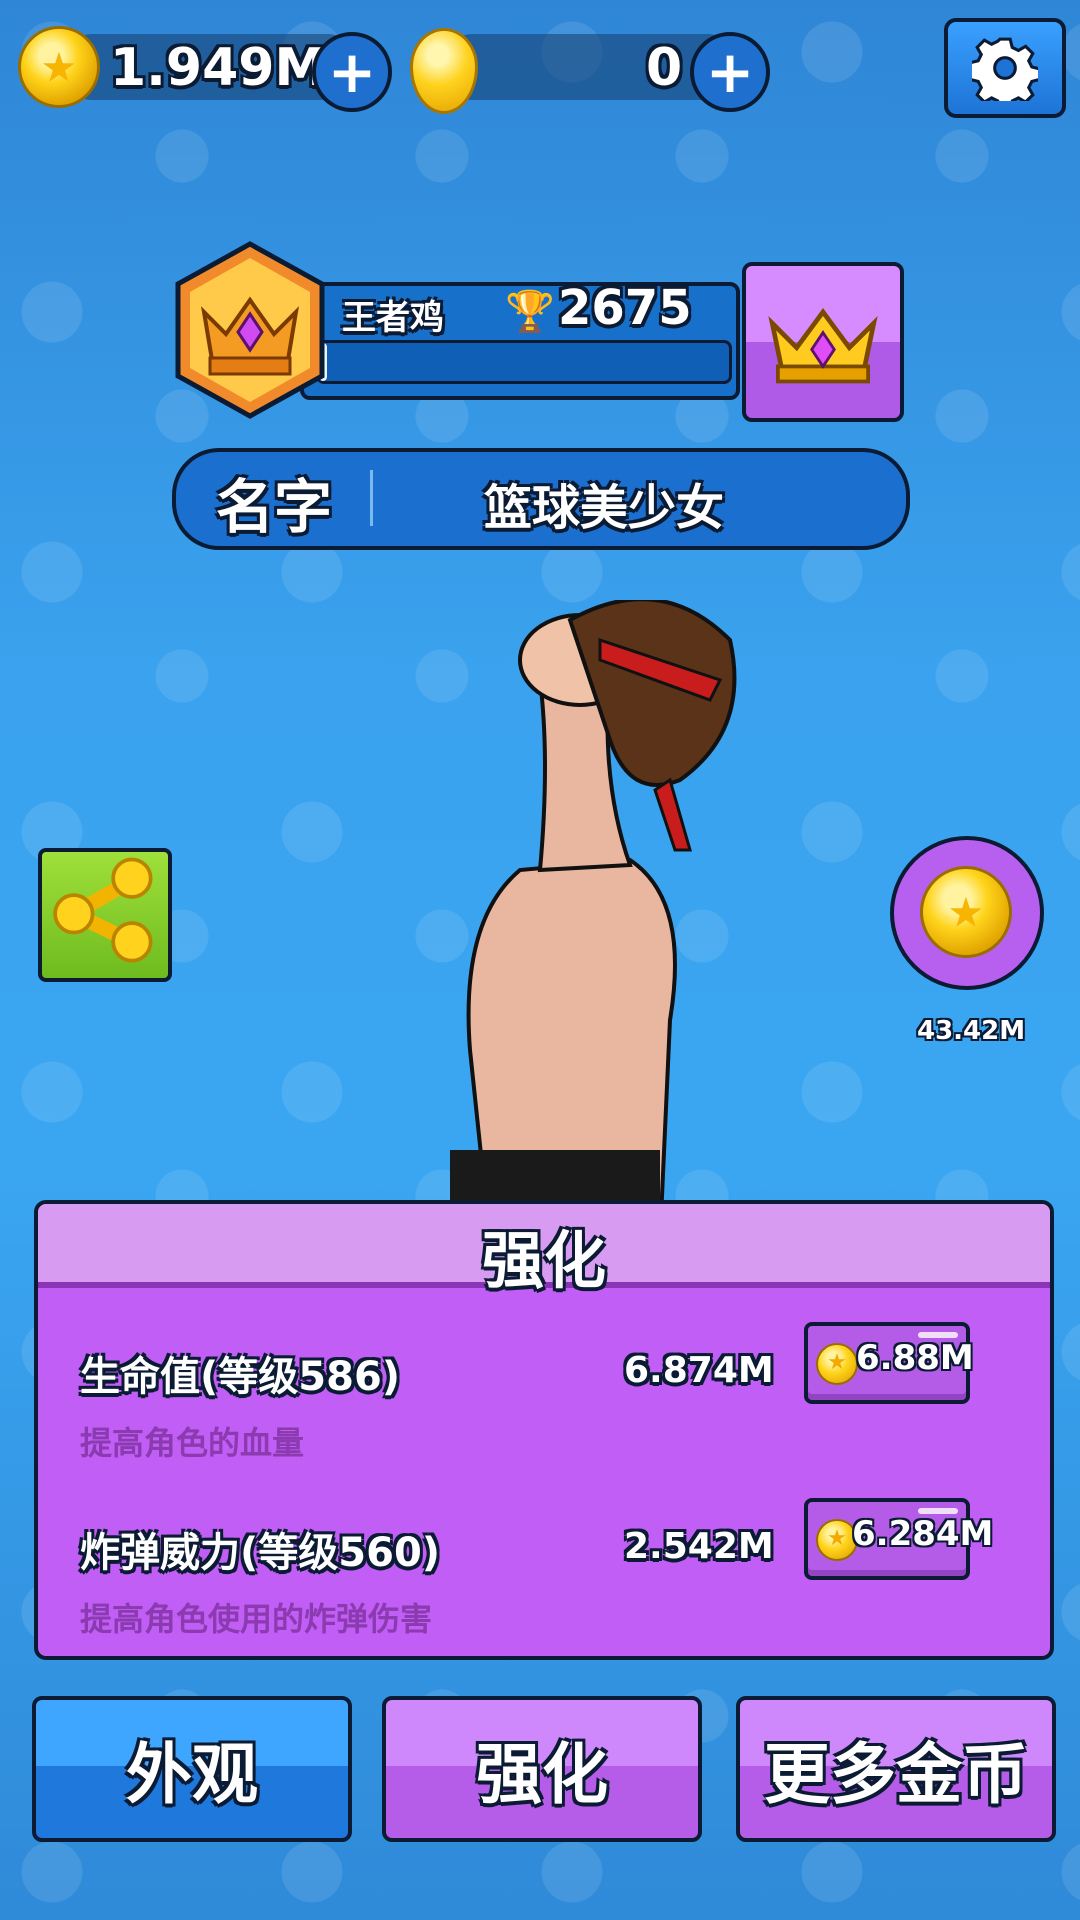 The image size is (1080, 1920). What do you see at coordinates (371, 498) in the screenshot?
I see `name-divider` at bounding box center [371, 498].